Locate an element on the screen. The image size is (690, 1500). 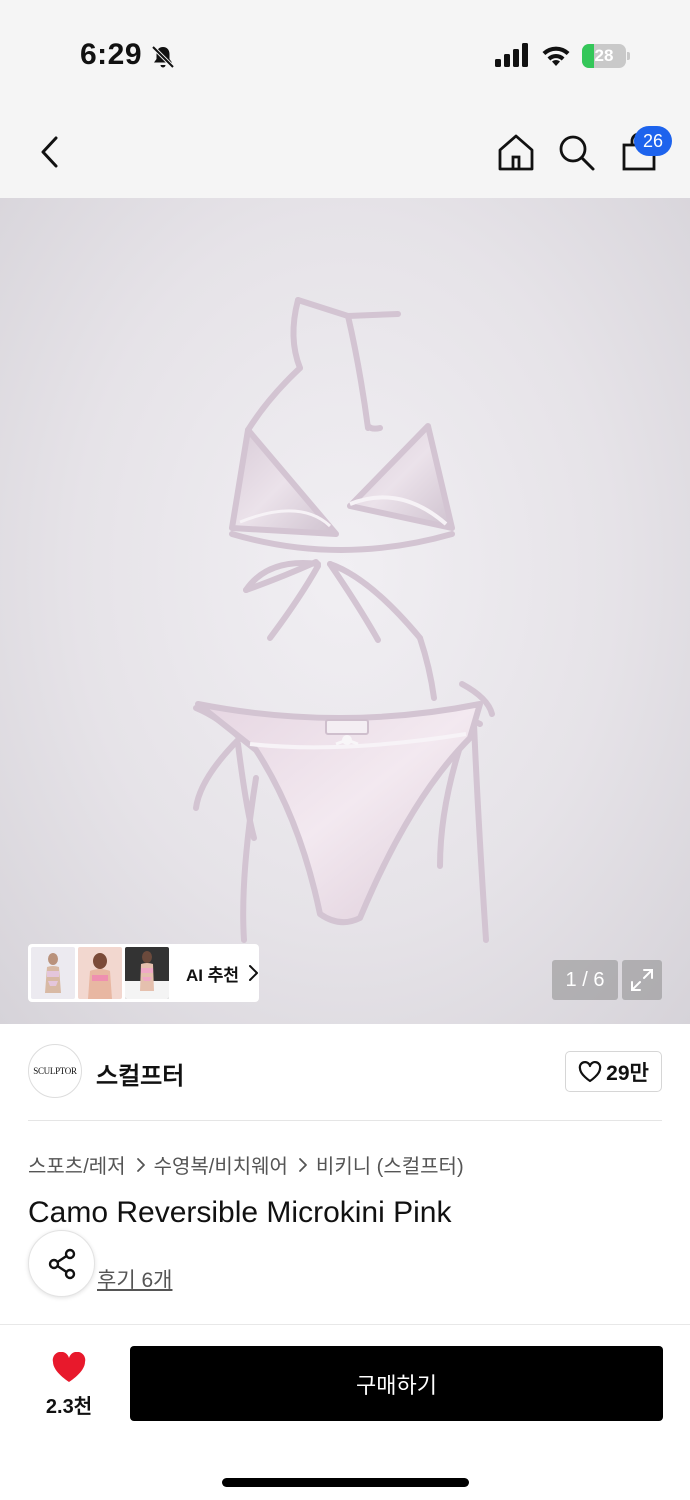
battery-percentage: 28 is located at coordinates (604, 55).